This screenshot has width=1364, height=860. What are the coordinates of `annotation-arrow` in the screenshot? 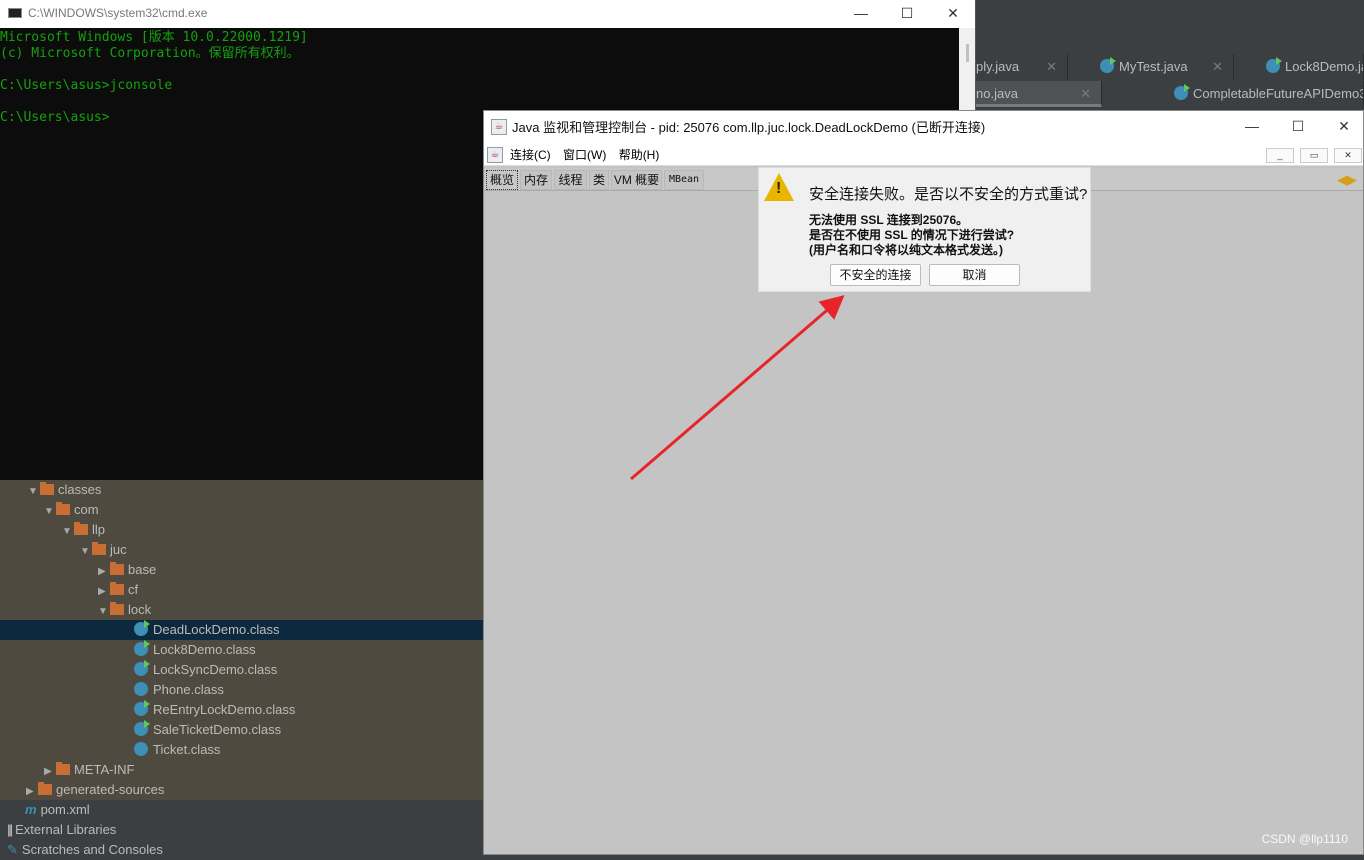 It's located at (737, 388).